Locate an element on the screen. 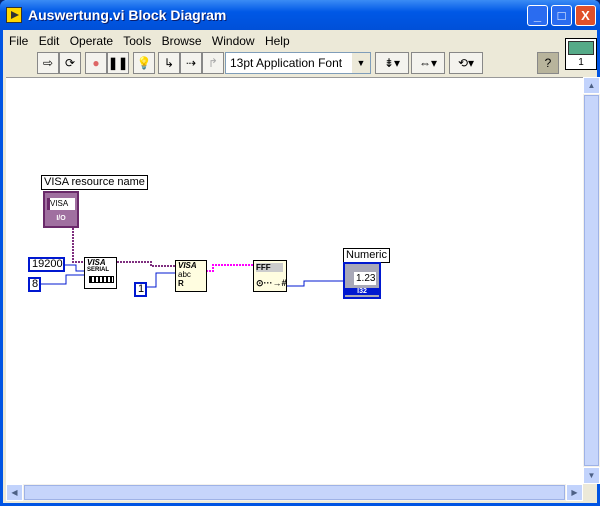 This screenshot has width=600, height=506. read-node-abc: abc is located at coordinates (184, 274).